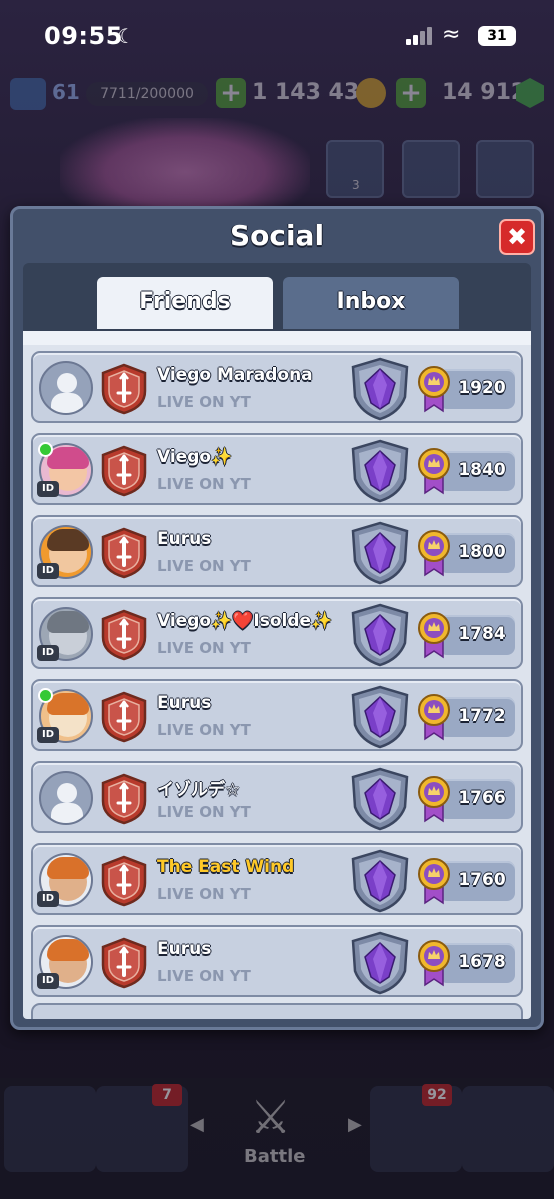 The width and height of the screenshot is (554, 1199). Describe the element at coordinates (482, 470) in the screenshot. I see `trophy-count: 1840` at that location.